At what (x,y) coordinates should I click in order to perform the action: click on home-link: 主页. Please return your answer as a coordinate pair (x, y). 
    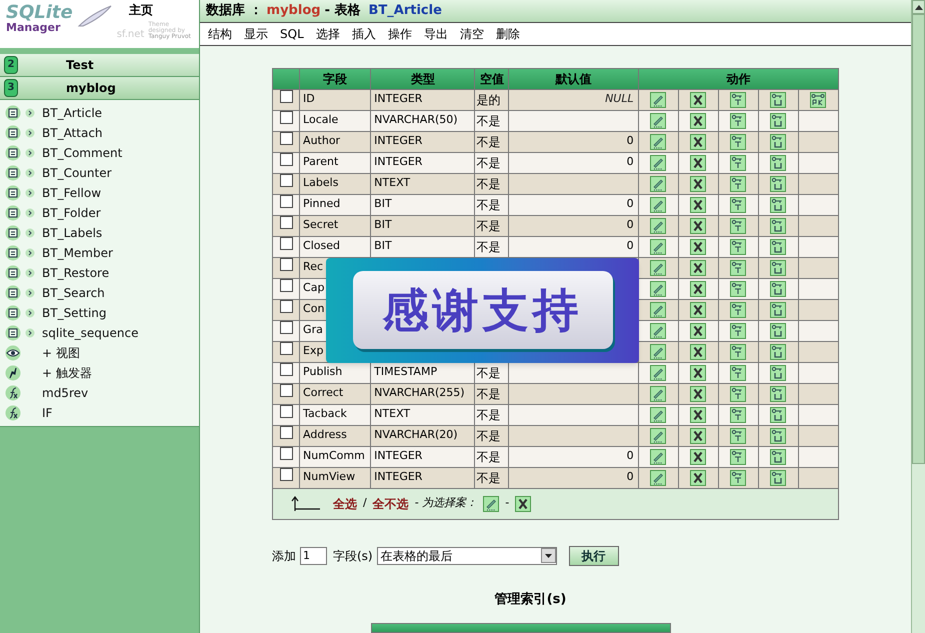
    Looking at the image, I should click on (141, 10).